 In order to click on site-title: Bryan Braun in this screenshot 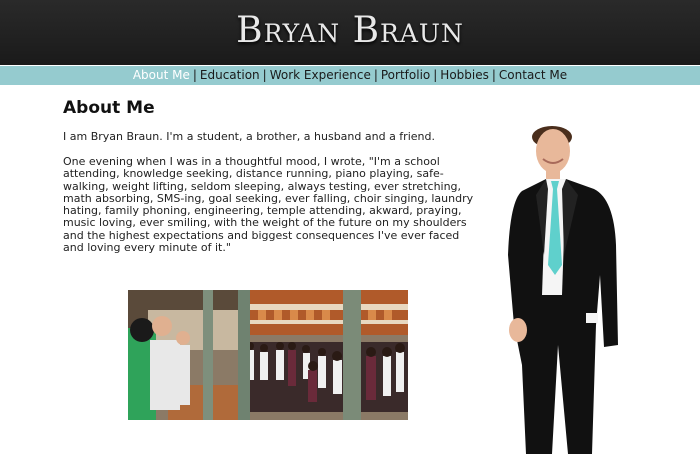, I will do `click(350, 30)`.